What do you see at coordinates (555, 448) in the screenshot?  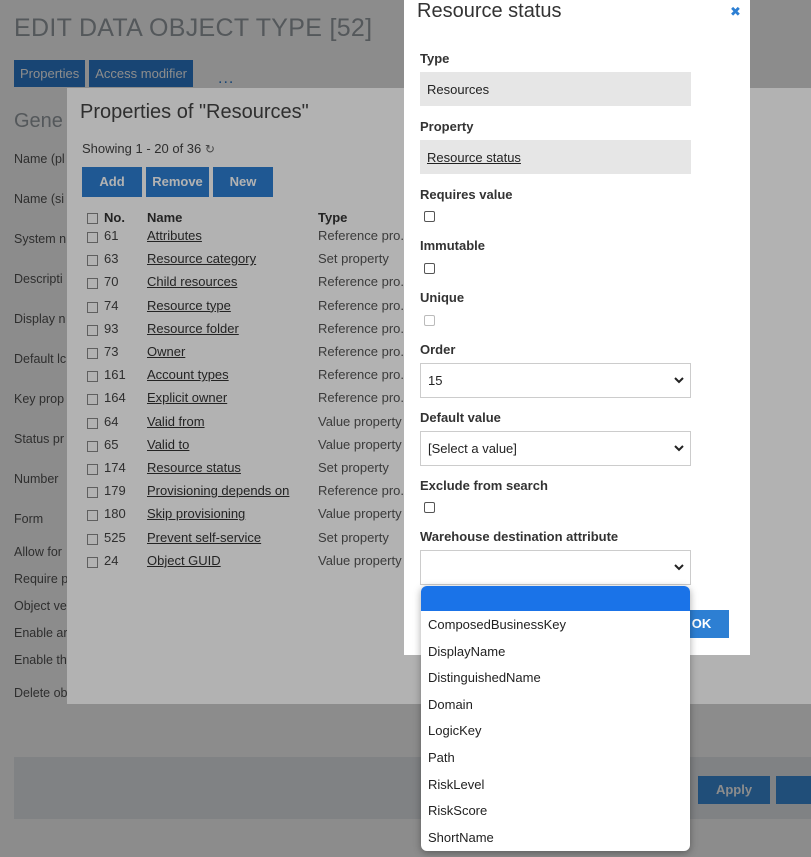 I see `default-value-select: [Select a value]` at bounding box center [555, 448].